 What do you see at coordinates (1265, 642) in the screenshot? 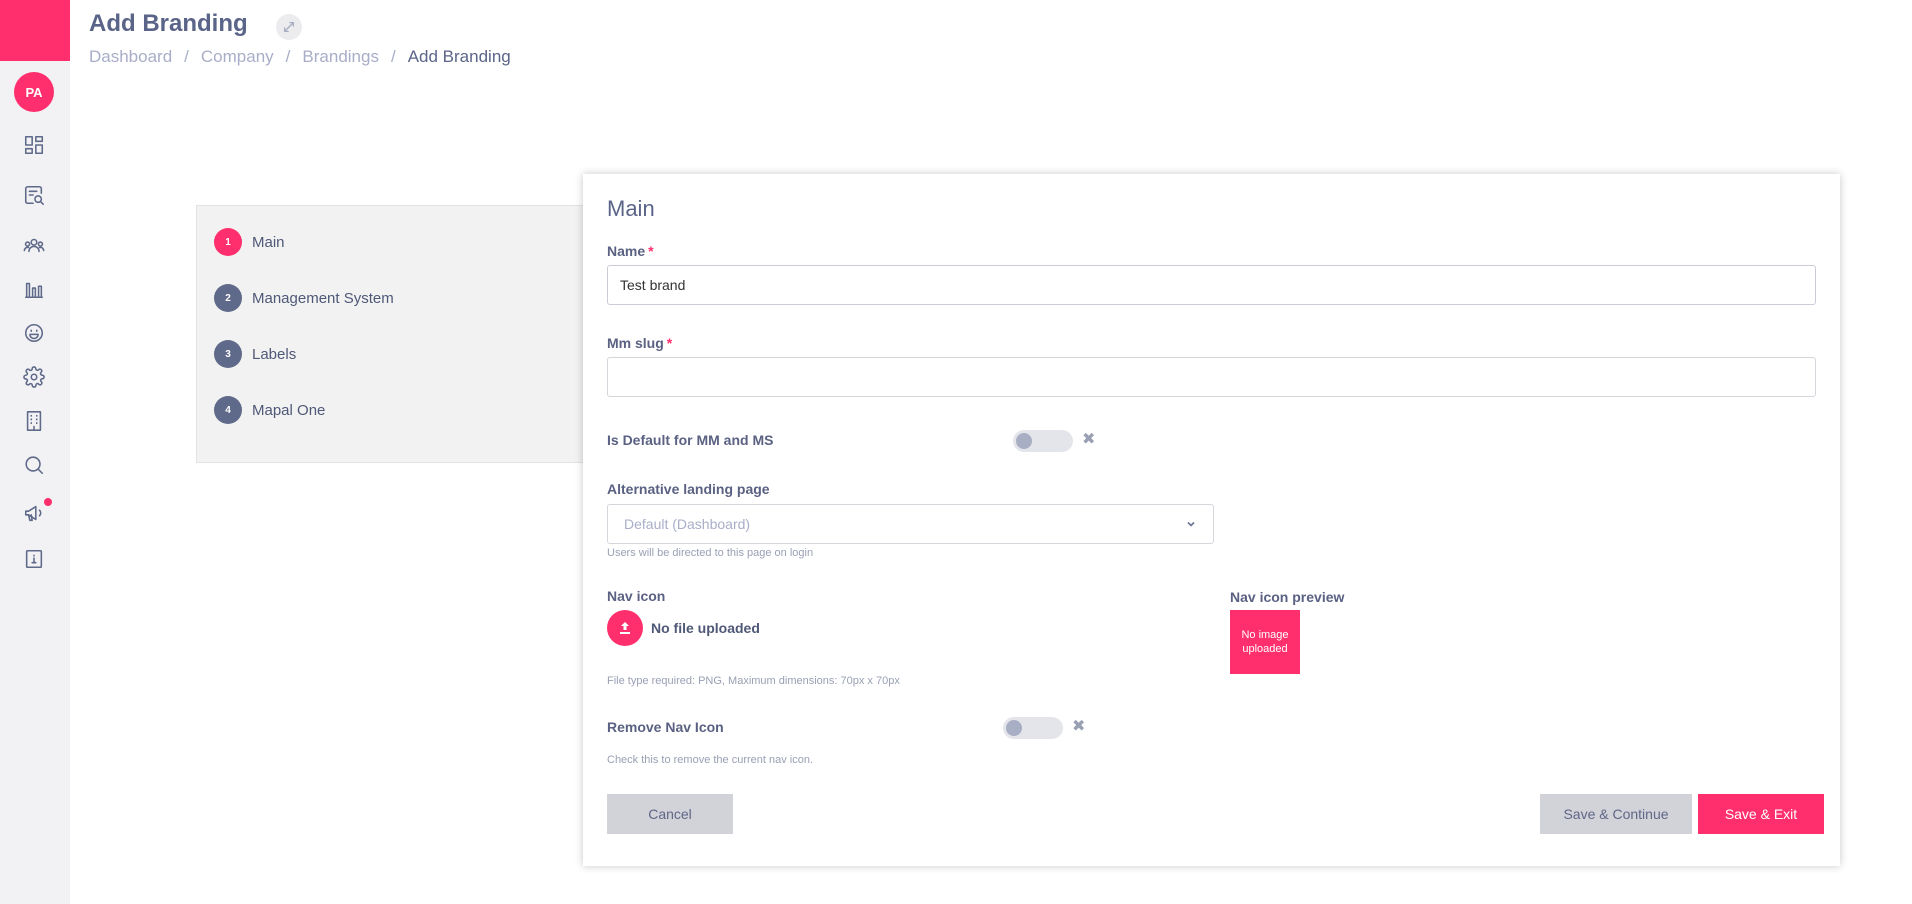
I see `nav-icon-preview: No image uploaded` at bounding box center [1265, 642].